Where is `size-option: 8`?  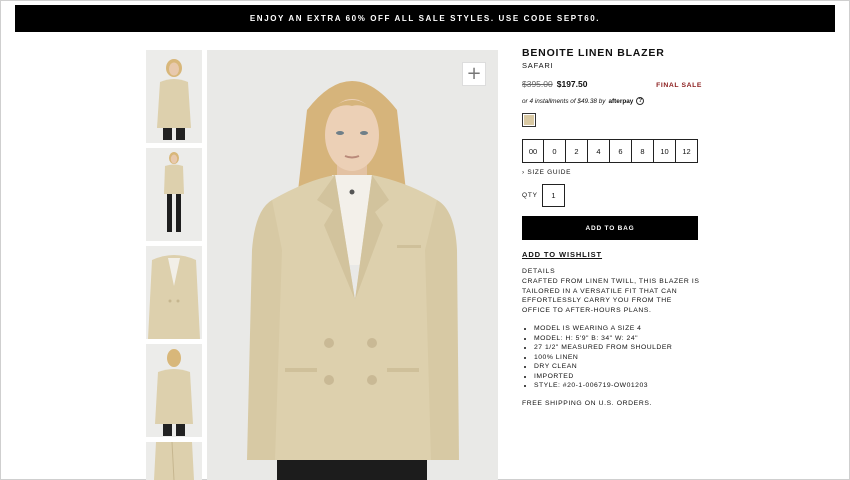
size-option: 8 is located at coordinates (643, 151).